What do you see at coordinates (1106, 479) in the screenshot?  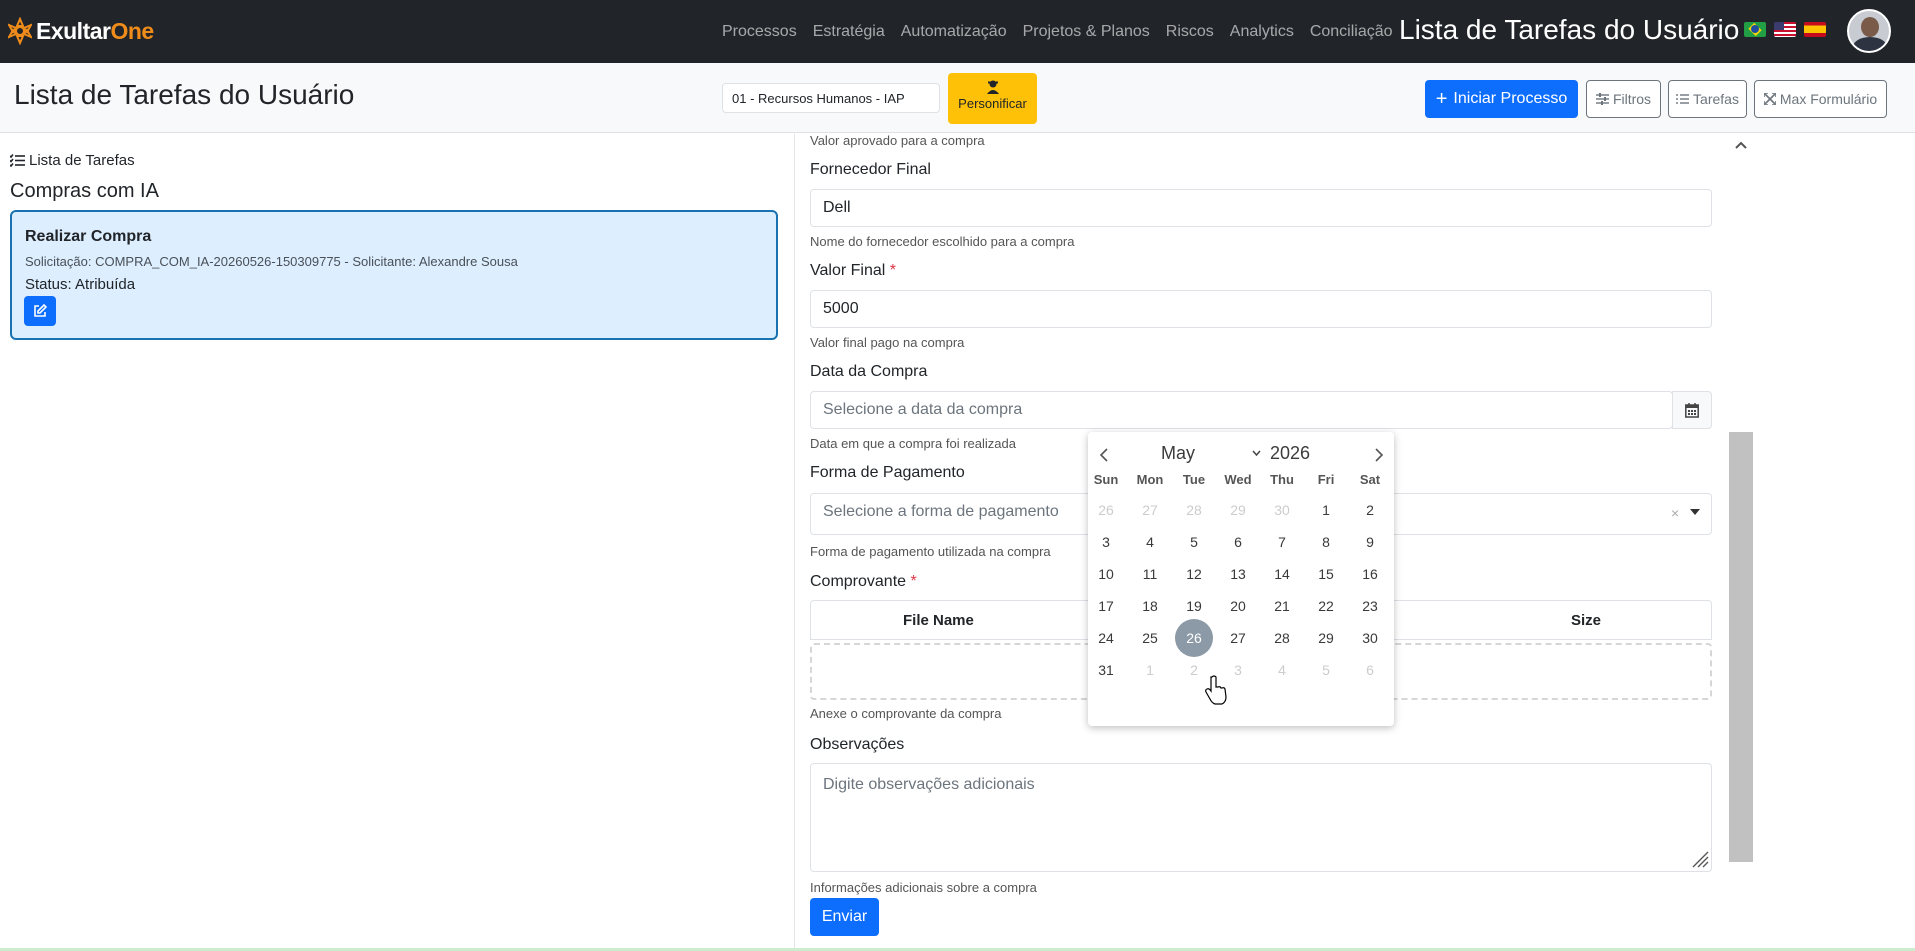 I see `weekday-sun: Sun` at bounding box center [1106, 479].